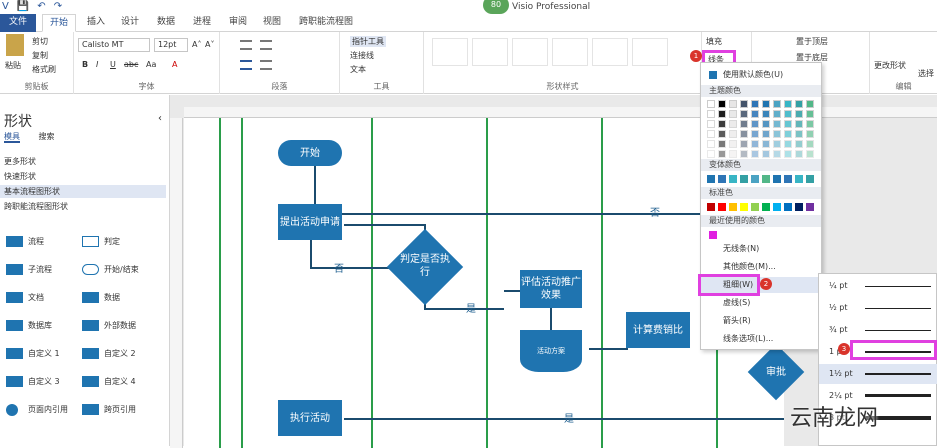 Image resolution: width=937 pixels, height=448 pixels. Describe the element at coordinates (120, 353) in the screenshot. I see `stencil-shape-label: 自定义 2` at that location.